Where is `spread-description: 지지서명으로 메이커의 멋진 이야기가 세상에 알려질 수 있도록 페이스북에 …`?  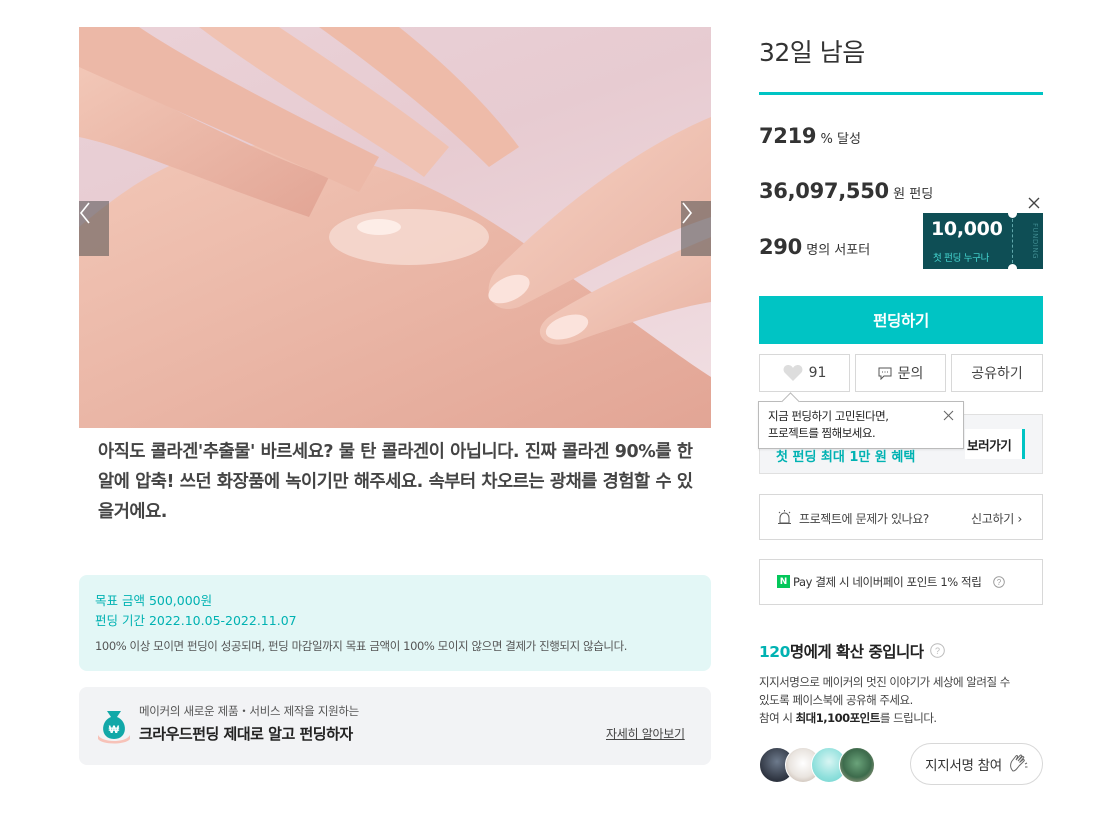
spread-description: 지지서명으로 메이커의 멋진 이야기가 세상에 알려질 수 있도록 페이스북에 … is located at coordinates (901, 700).